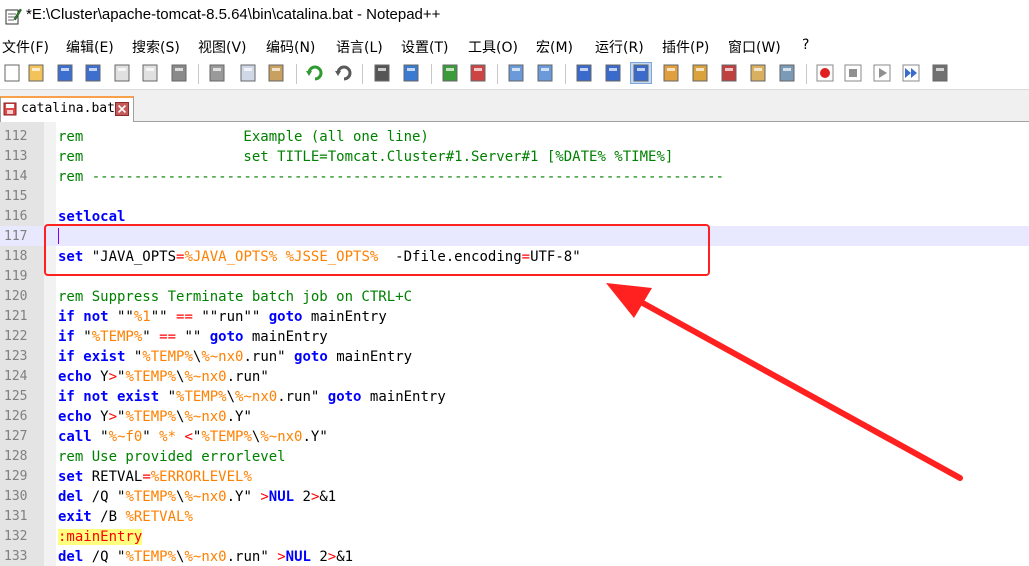 This screenshot has width=1029, height=566. I want to click on code-token: set, so click(71, 477).